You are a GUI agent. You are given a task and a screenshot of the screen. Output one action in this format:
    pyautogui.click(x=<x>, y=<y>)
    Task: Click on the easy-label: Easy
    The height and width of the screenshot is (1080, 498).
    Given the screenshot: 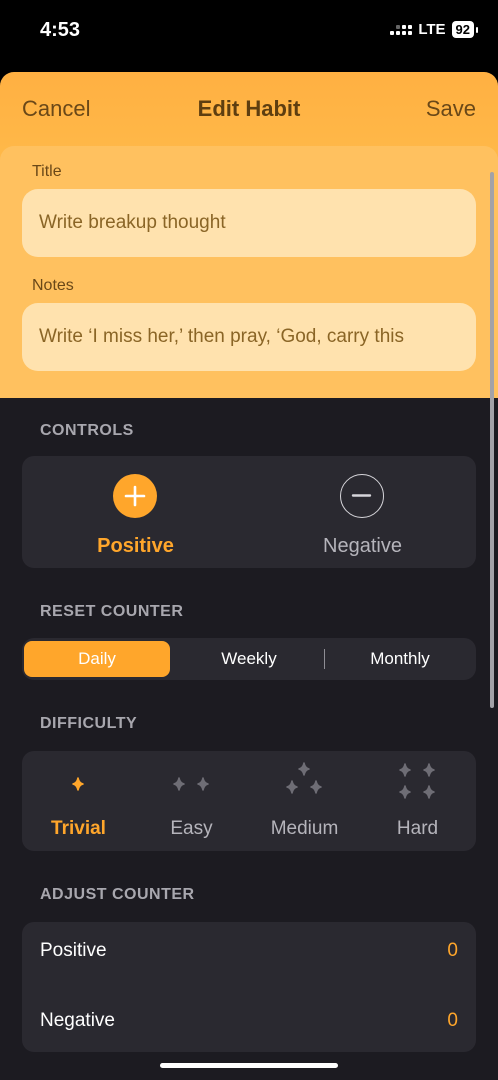 What is the action you would take?
    pyautogui.click(x=191, y=828)
    